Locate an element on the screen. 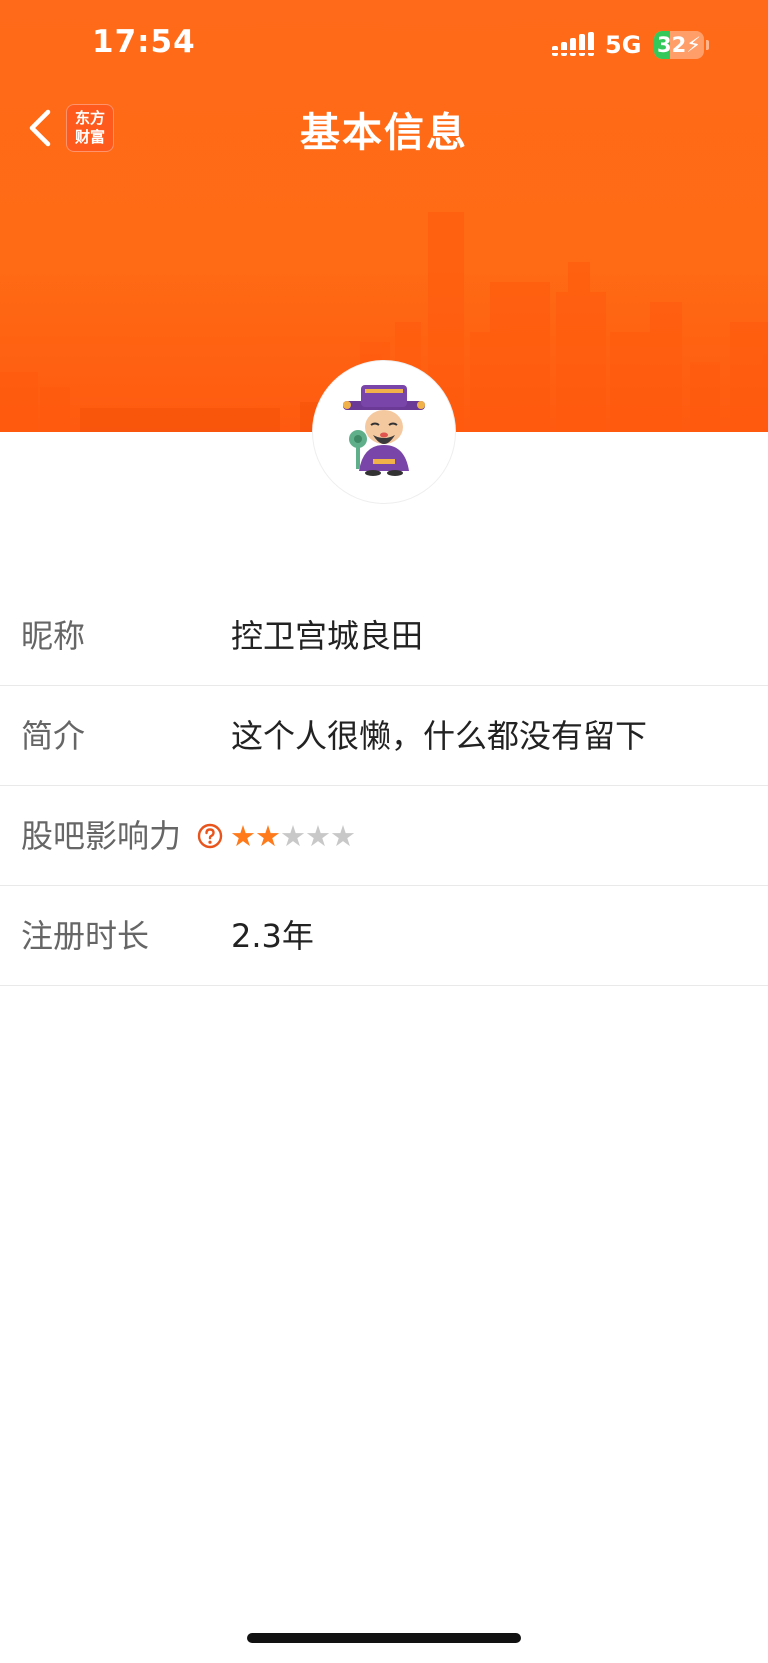 The width and height of the screenshot is (768, 1663). network-type: 5G is located at coordinates (623, 45).